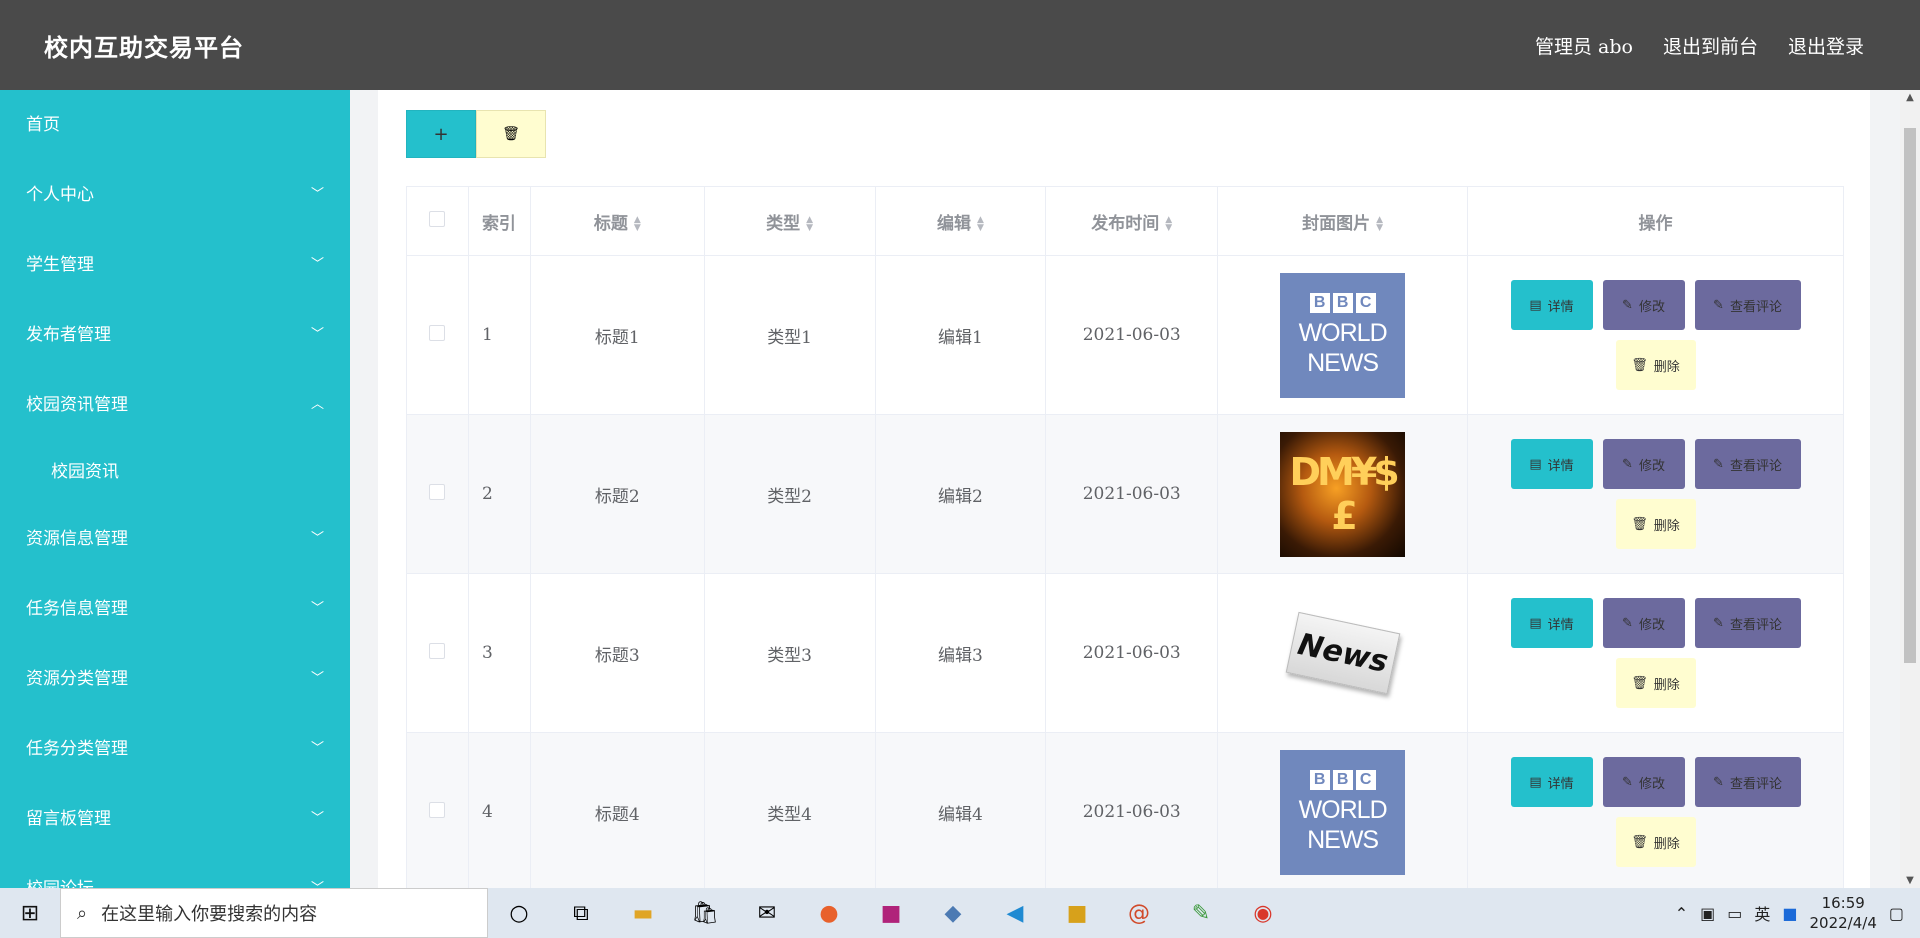  What do you see at coordinates (499, 810) in the screenshot?
I see `cell-index: 4` at bounding box center [499, 810].